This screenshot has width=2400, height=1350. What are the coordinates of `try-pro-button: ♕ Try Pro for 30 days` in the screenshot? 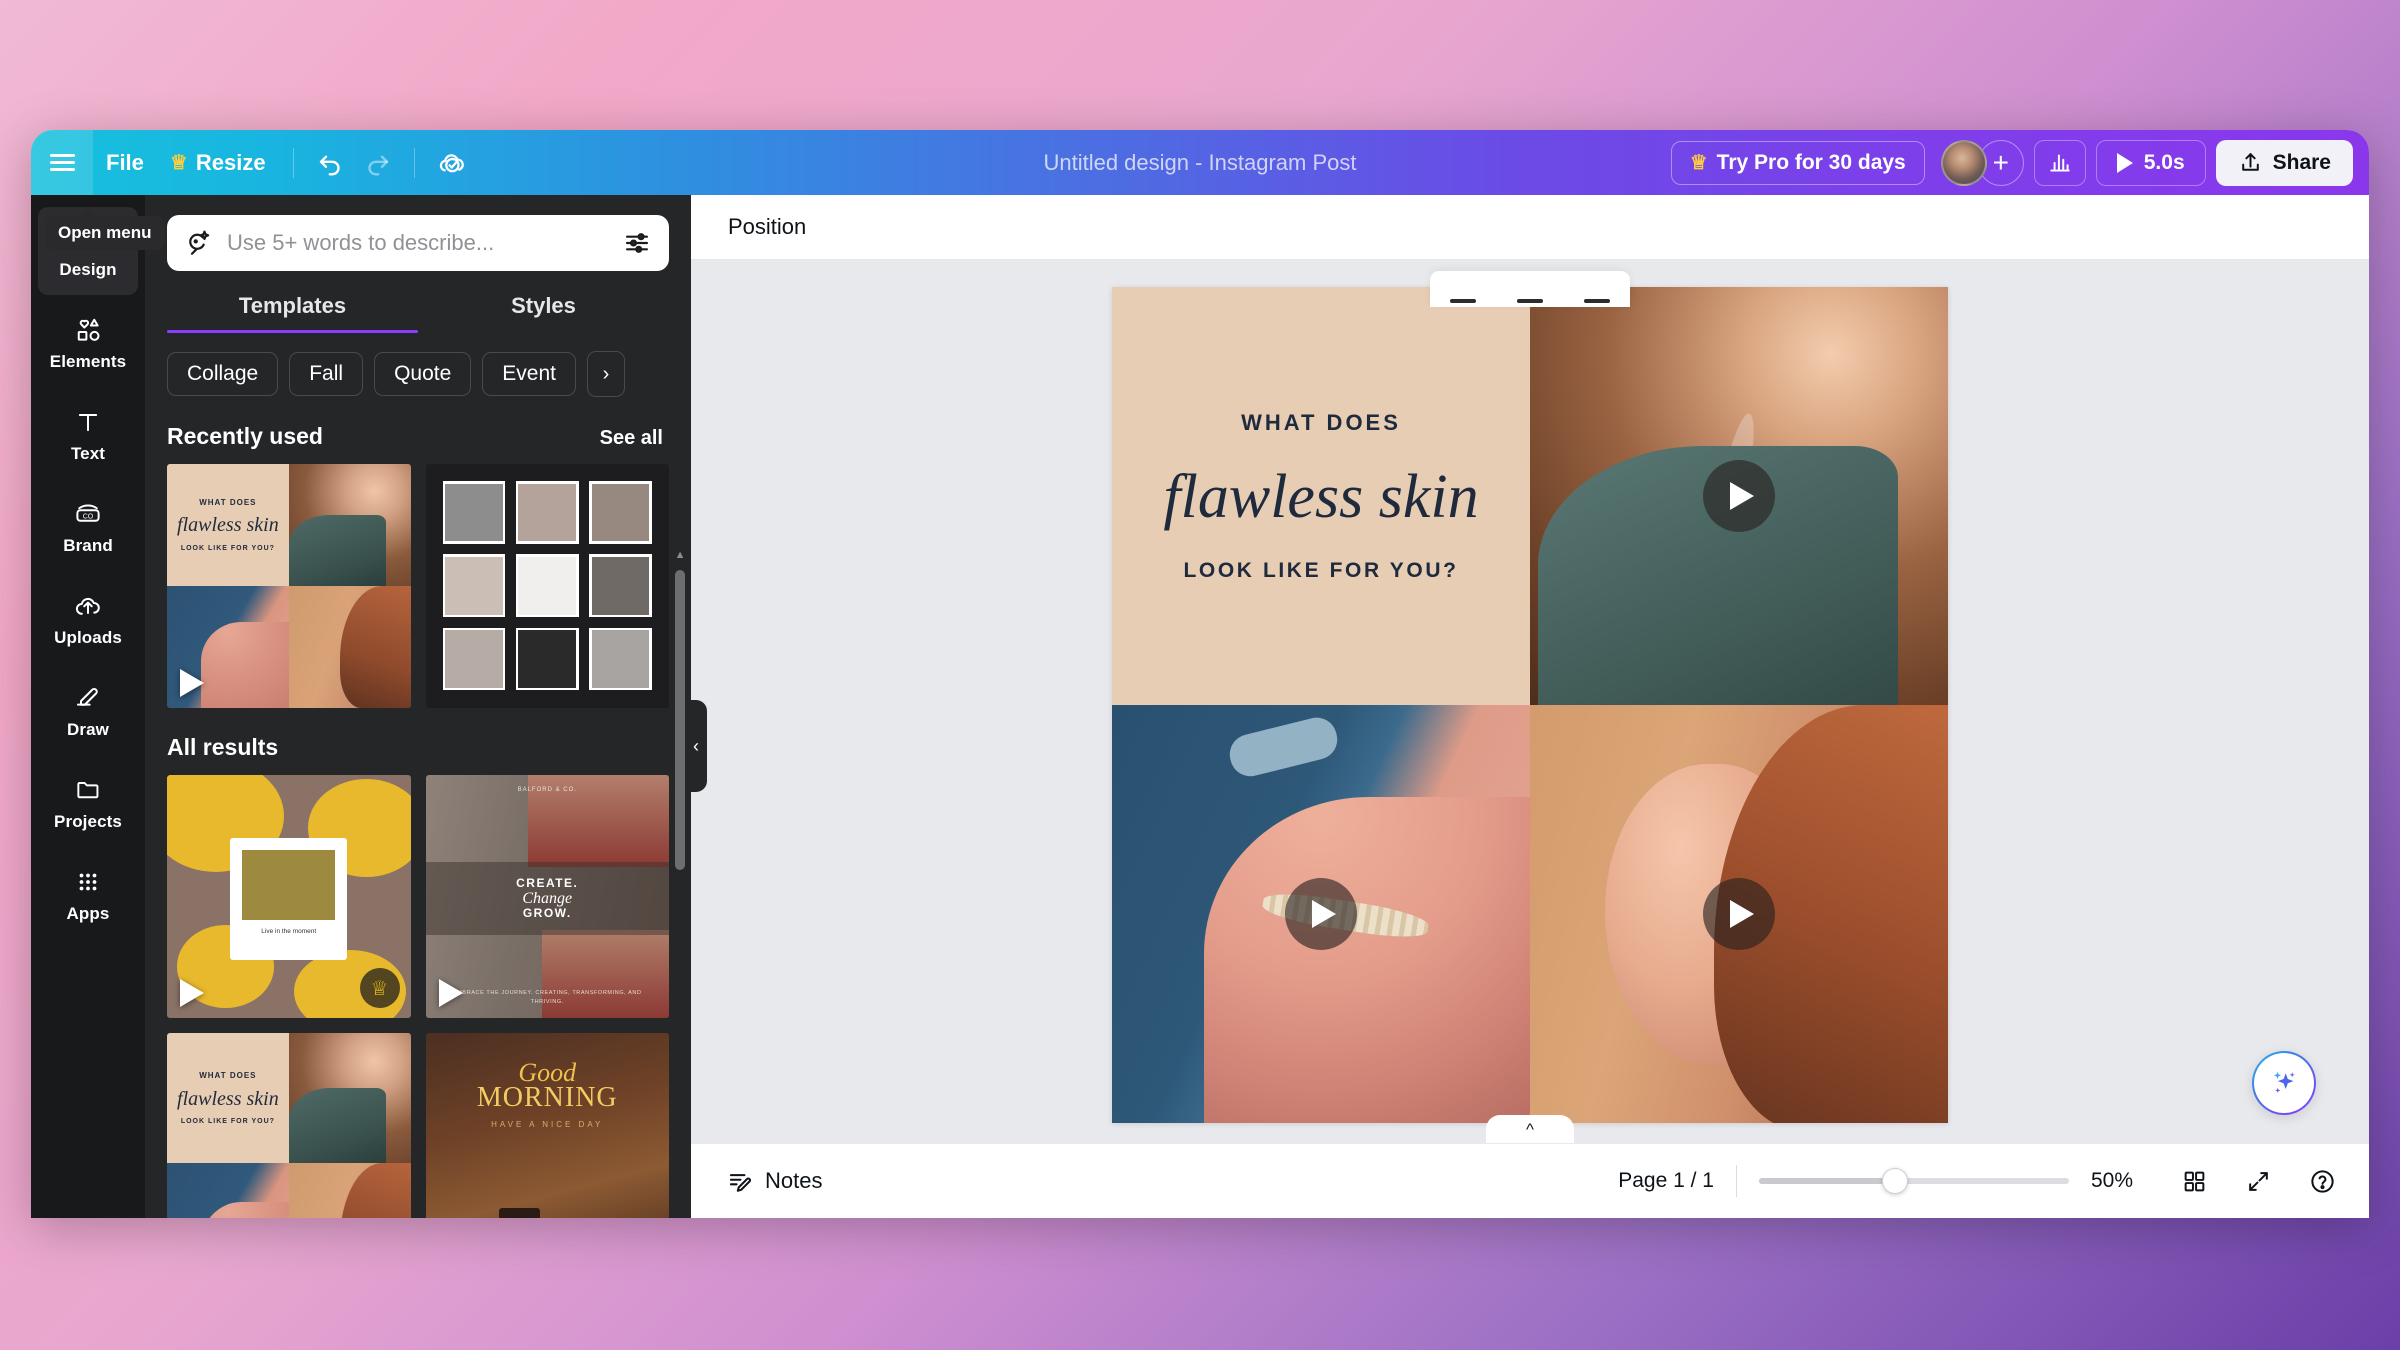 It's located at (1797, 162).